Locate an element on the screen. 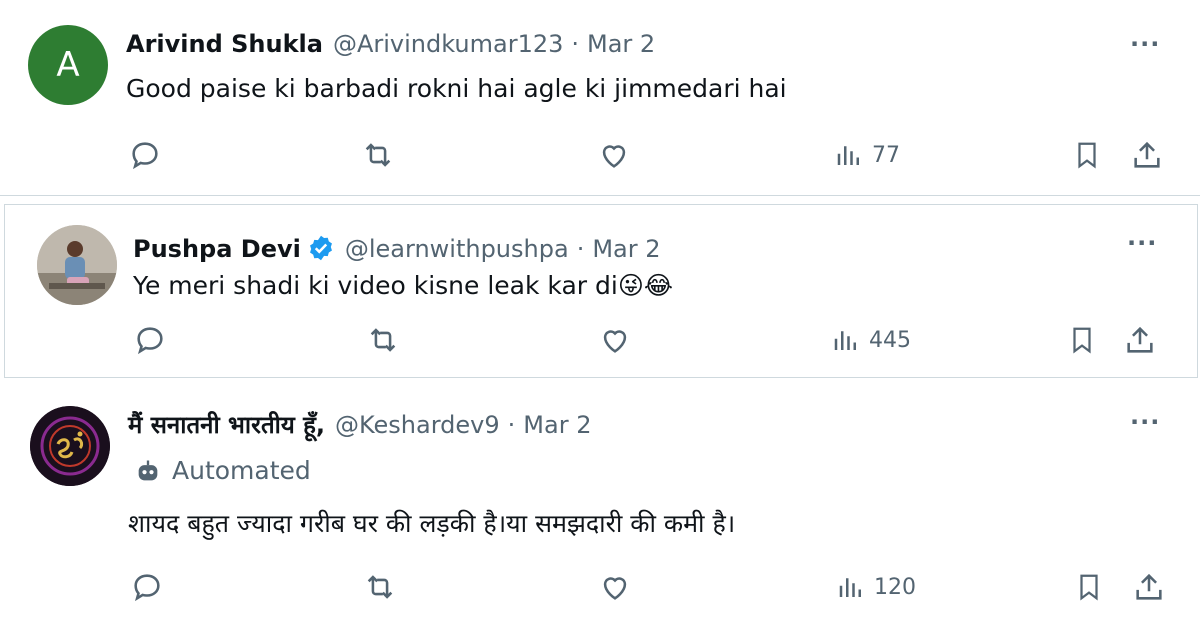 The height and width of the screenshot is (628, 1200). views-count: 77 is located at coordinates (886, 155).